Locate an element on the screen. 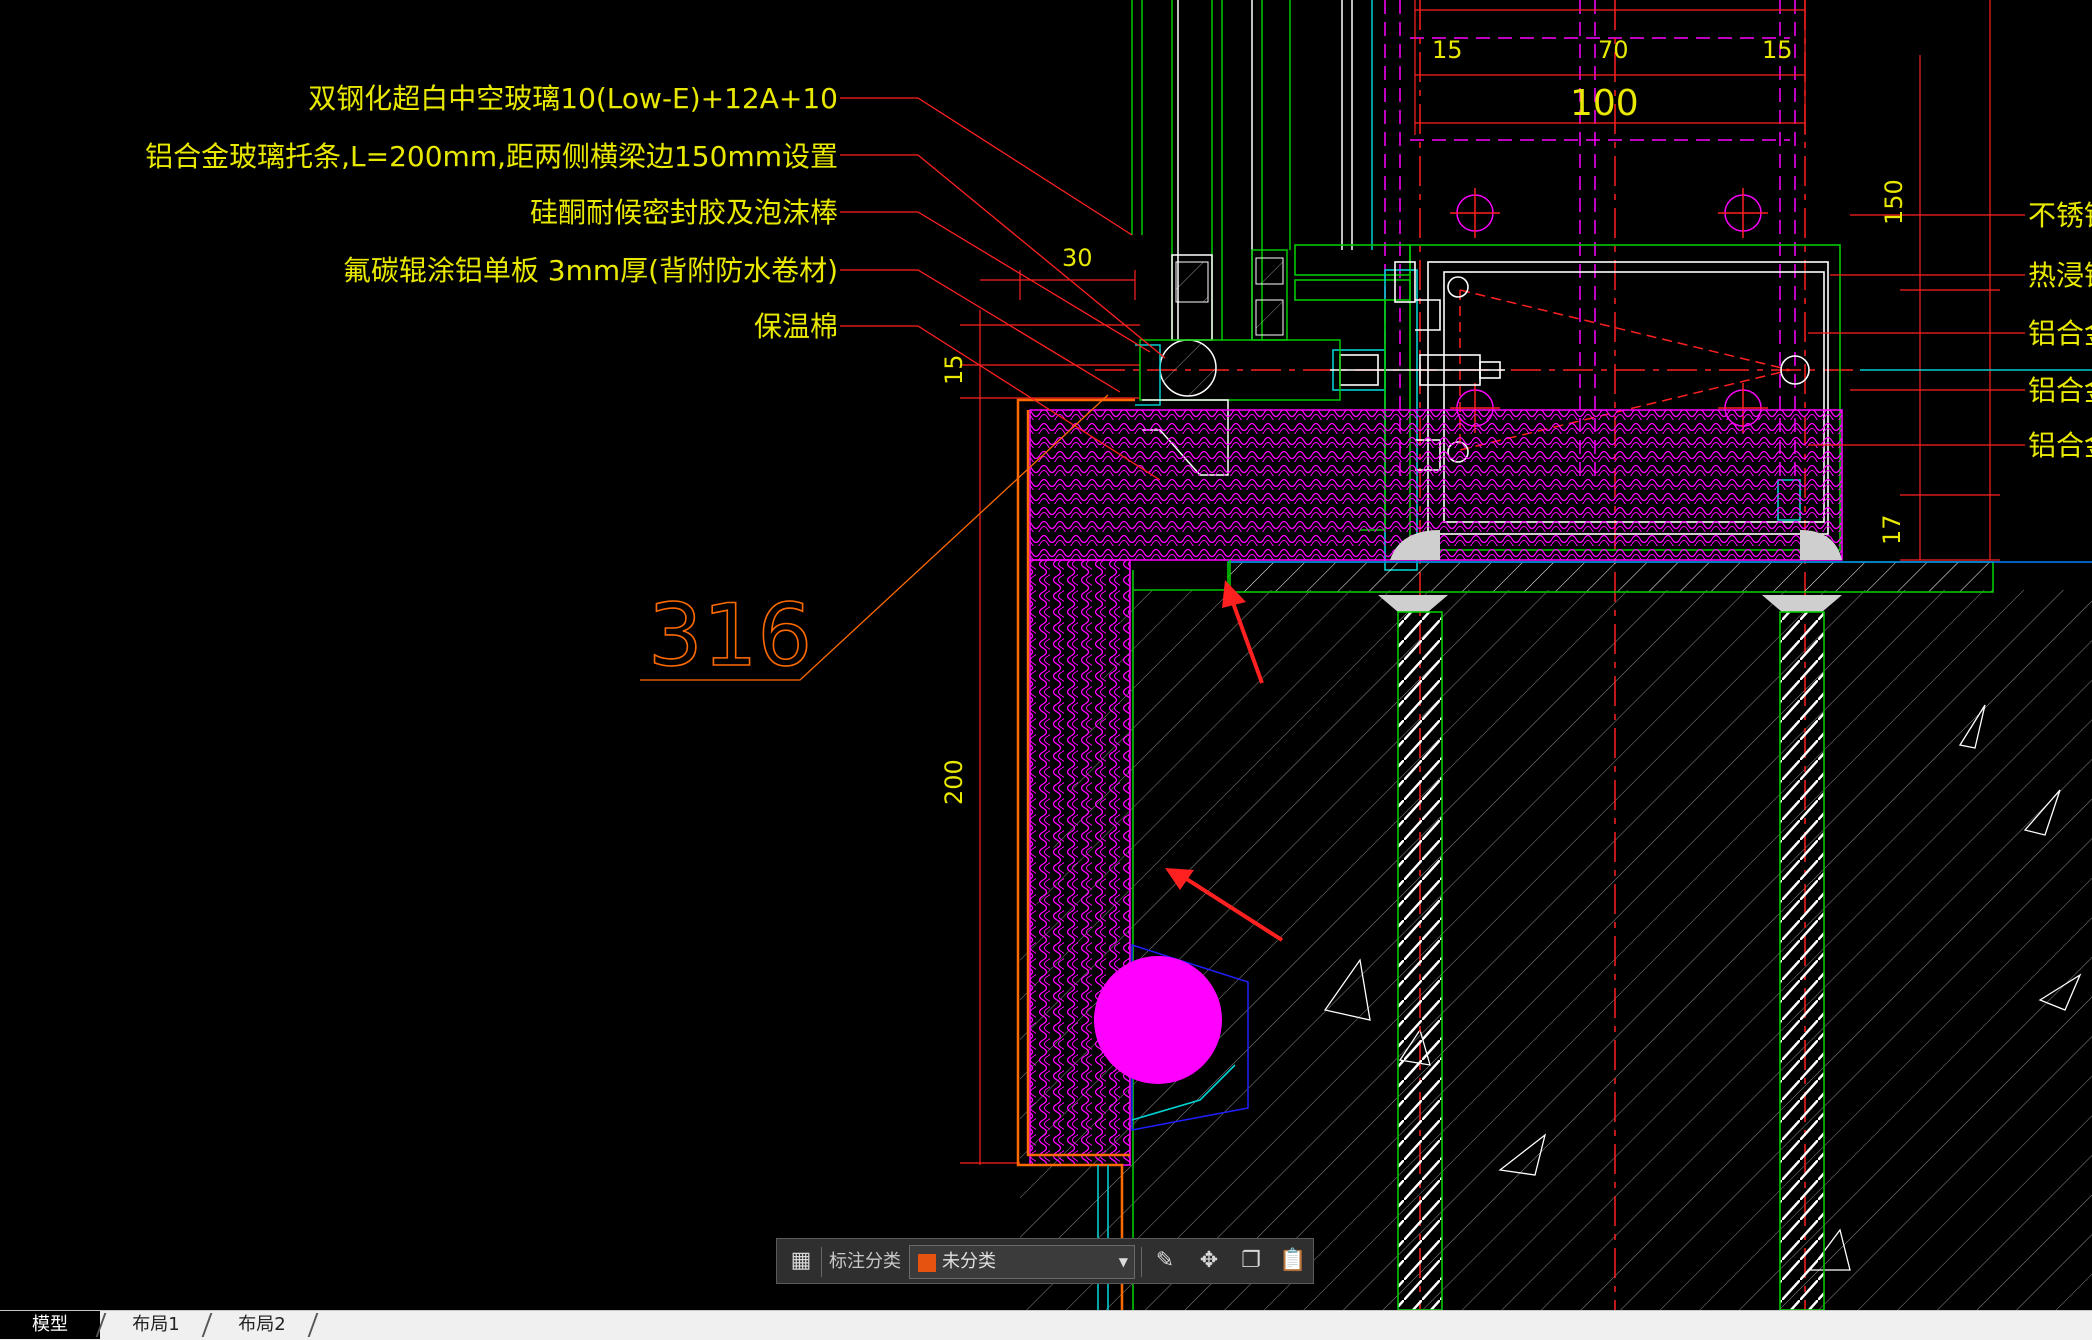  tab-layout1: 布局1 is located at coordinates (156, 1325).